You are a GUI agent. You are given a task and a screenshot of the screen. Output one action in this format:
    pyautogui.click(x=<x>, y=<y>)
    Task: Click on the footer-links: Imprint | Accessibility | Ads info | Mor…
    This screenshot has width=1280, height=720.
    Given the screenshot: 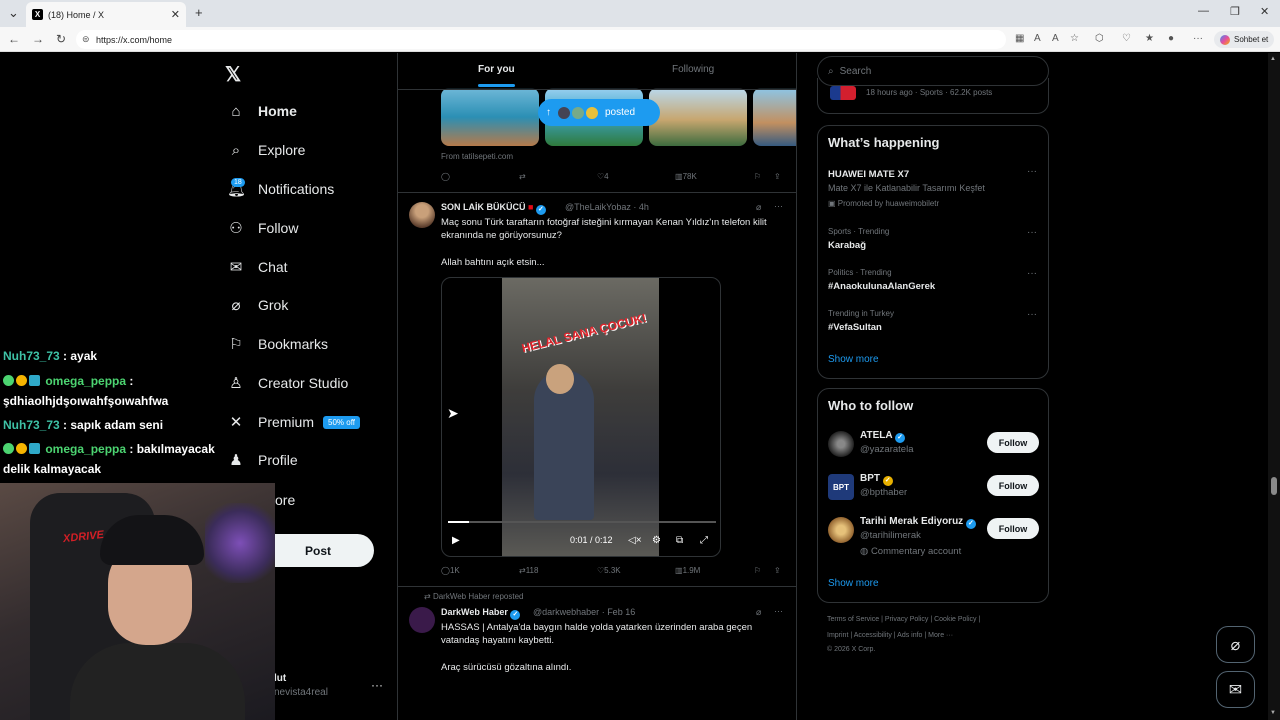 What is the action you would take?
    pyautogui.click(x=890, y=635)
    